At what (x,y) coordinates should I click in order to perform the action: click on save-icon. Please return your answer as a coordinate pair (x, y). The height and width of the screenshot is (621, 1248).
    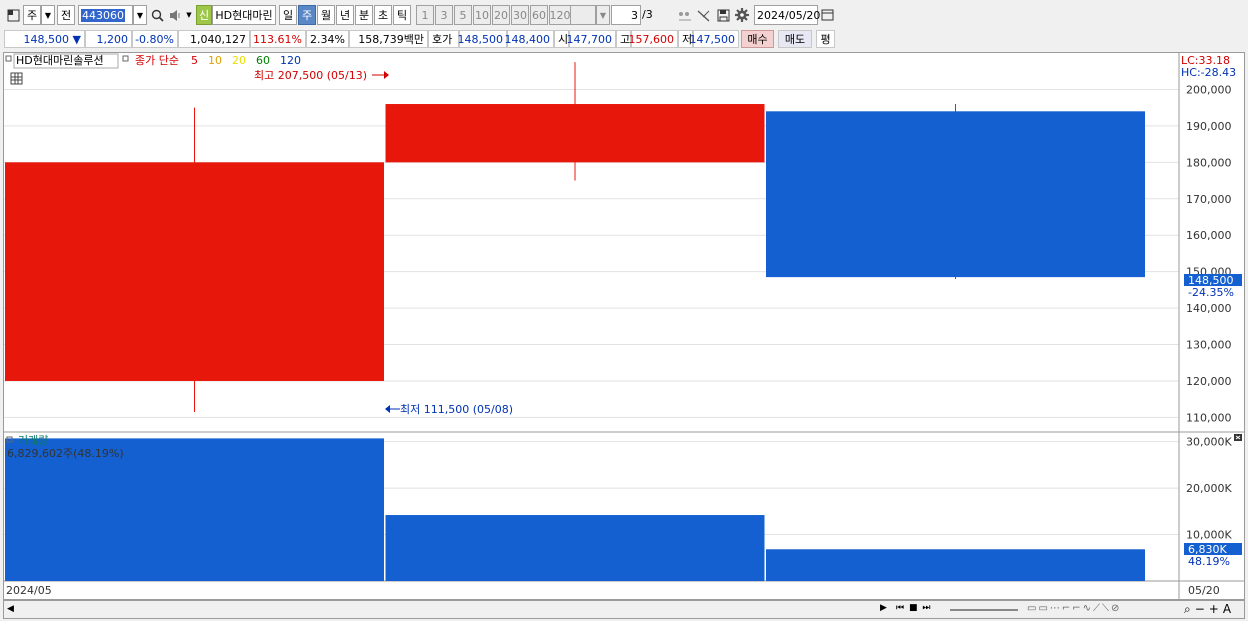
    Looking at the image, I should click on (723, 15).